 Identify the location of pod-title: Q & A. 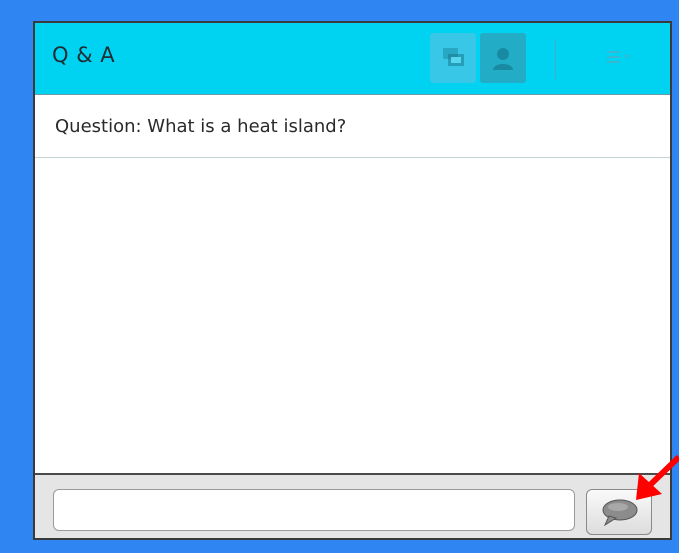
(84, 55).